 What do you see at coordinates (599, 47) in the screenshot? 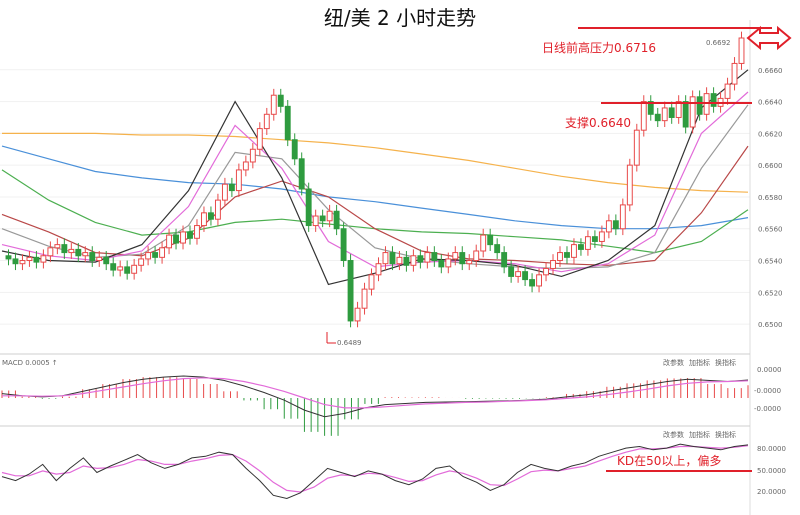
I see `resistance-label: 日线前高压力0.6716` at bounding box center [599, 47].